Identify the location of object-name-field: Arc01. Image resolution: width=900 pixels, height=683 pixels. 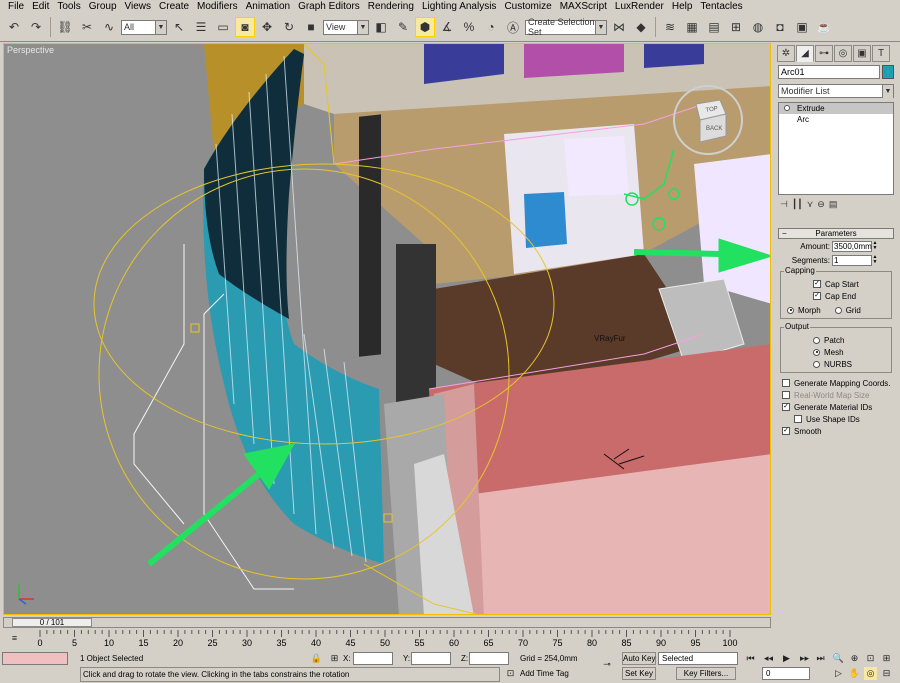
(829, 72).